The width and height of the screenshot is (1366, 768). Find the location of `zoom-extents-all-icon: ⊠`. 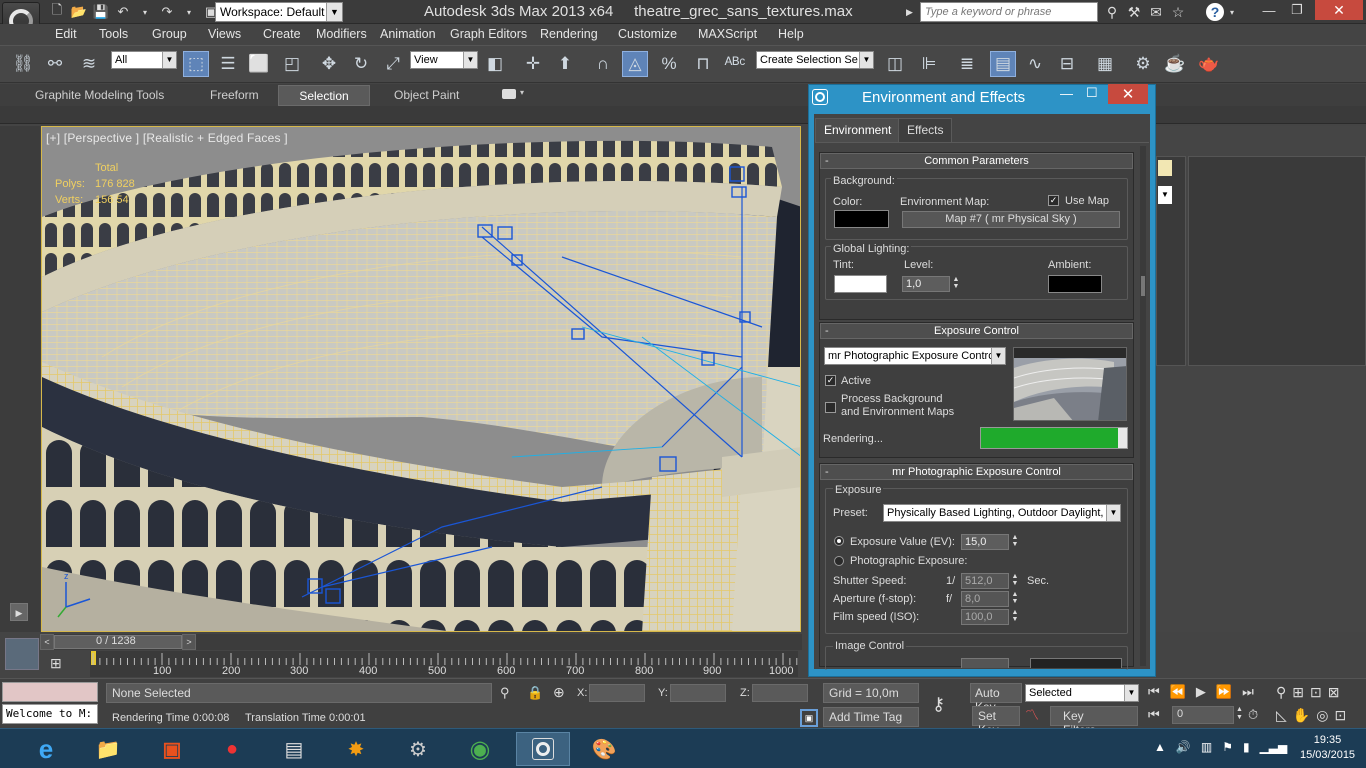

zoom-extents-all-icon: ⊠ is located at coordinates (1334, 692).